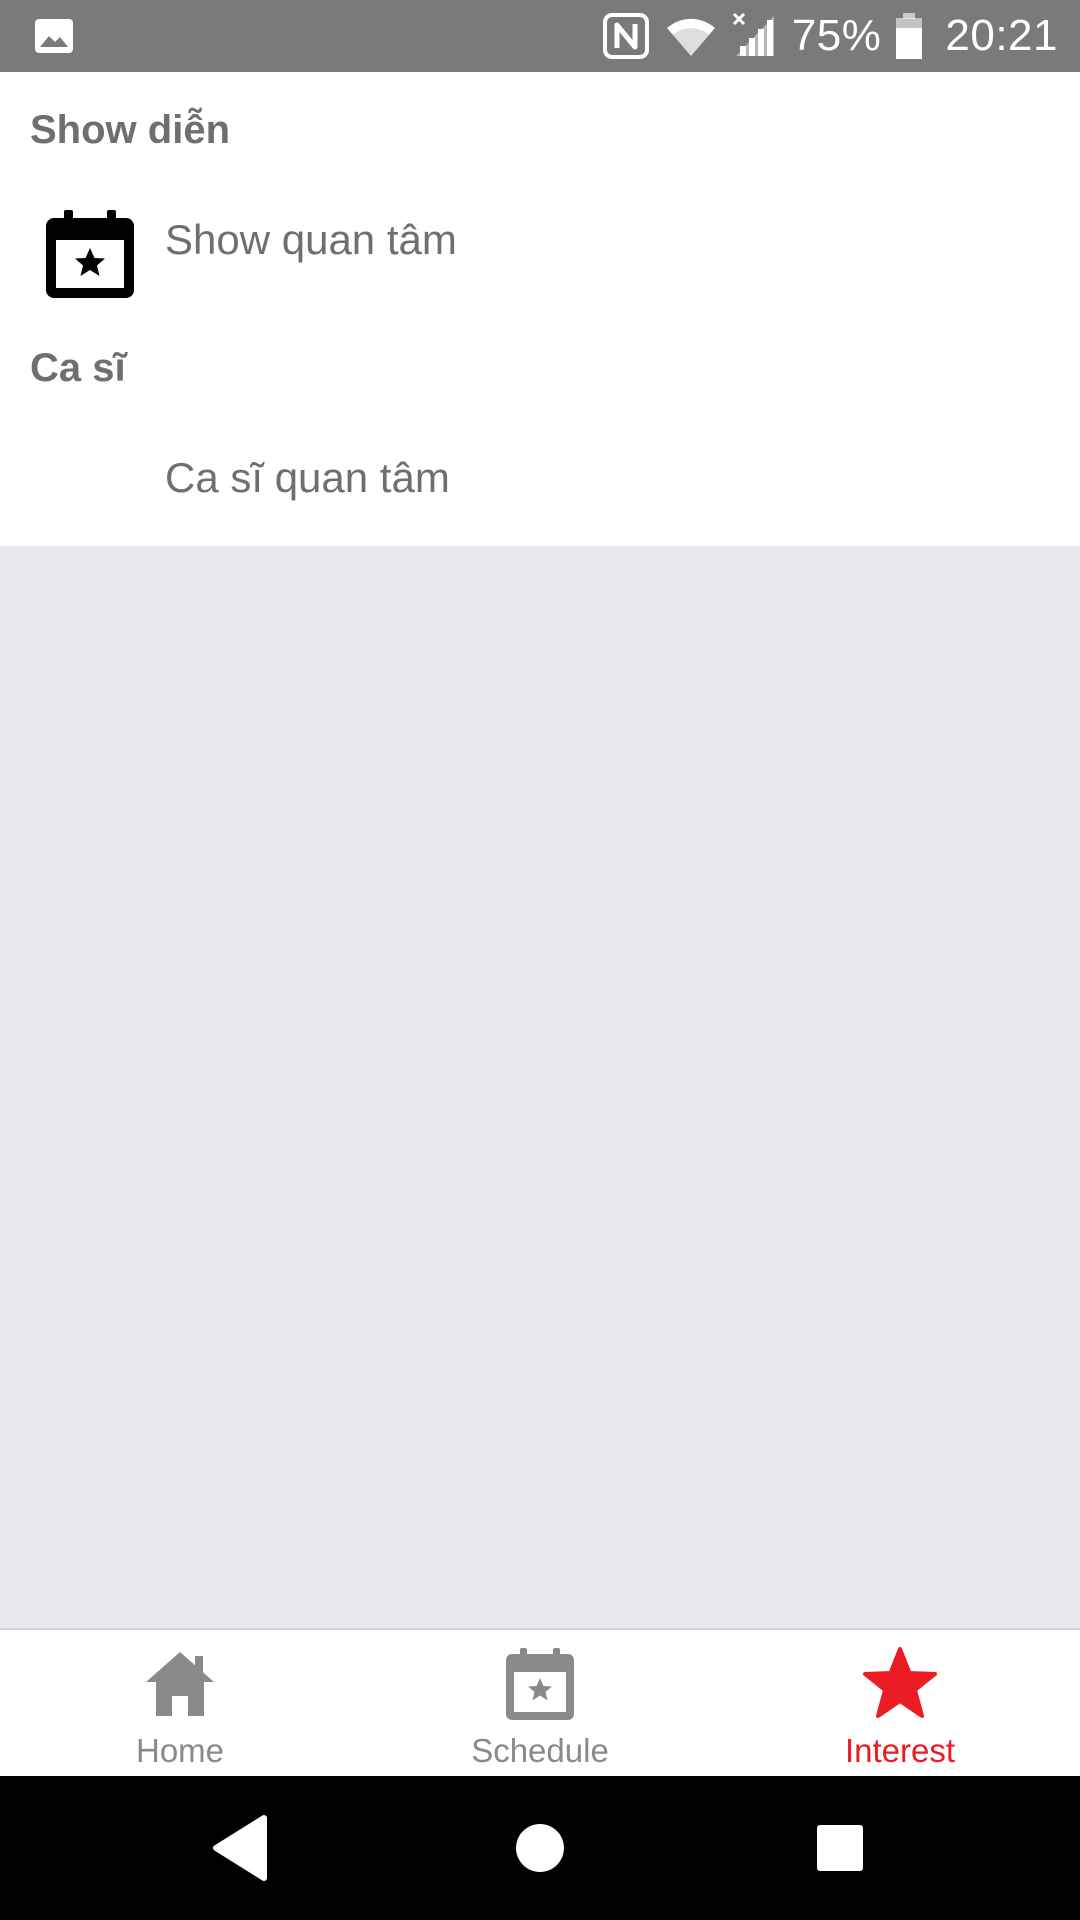 The height and width of the screenshot is (1920, 1080). Describe the element at coordinates (180, 1750) in the screenshot. I see `tab-label: Home` at that location.